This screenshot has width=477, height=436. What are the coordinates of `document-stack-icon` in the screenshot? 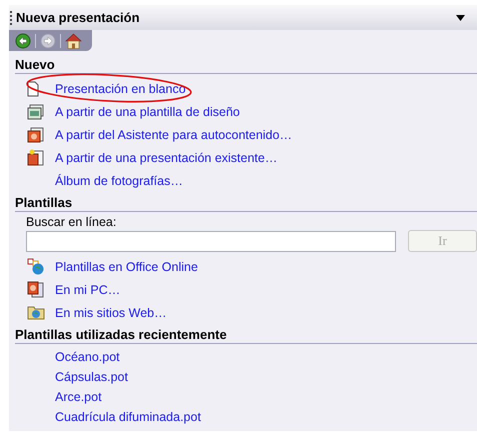 It's located at (35, 289).